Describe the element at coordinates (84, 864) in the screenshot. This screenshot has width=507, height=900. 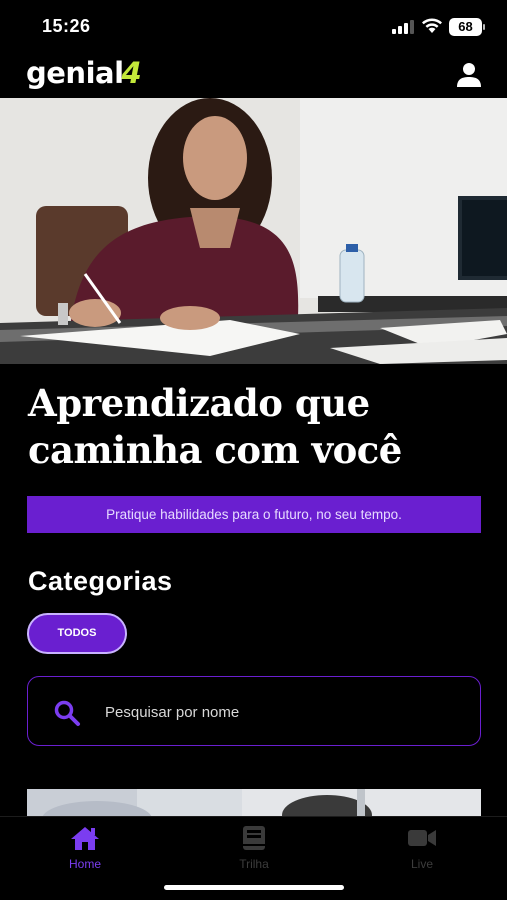
I see `tab-home-label: Home` at that location.